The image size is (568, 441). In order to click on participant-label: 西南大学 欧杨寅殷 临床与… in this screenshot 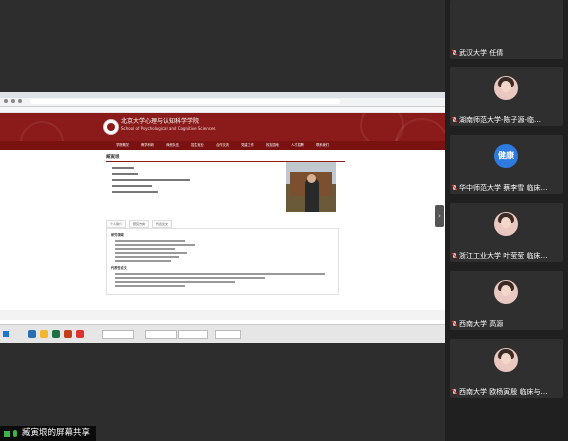, I will do `click(499, 392)`.